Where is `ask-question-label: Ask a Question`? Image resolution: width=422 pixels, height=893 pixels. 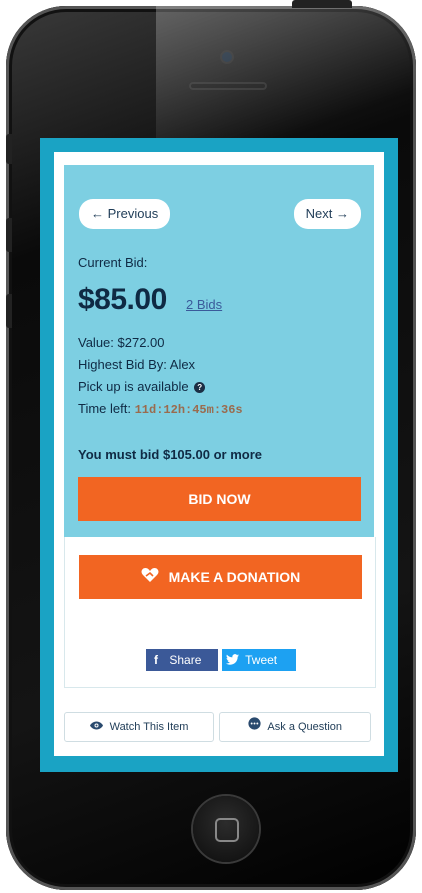
ask-question-label: Ask a Question is located at coordinates (305, 727).